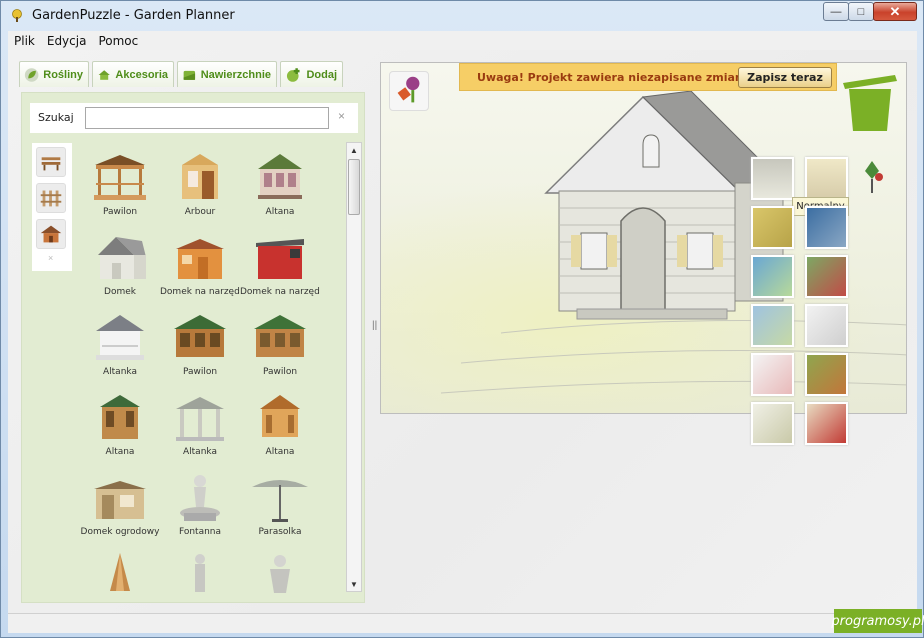  I want to click on item-pawilon: Pawilon, so click(120, 183).